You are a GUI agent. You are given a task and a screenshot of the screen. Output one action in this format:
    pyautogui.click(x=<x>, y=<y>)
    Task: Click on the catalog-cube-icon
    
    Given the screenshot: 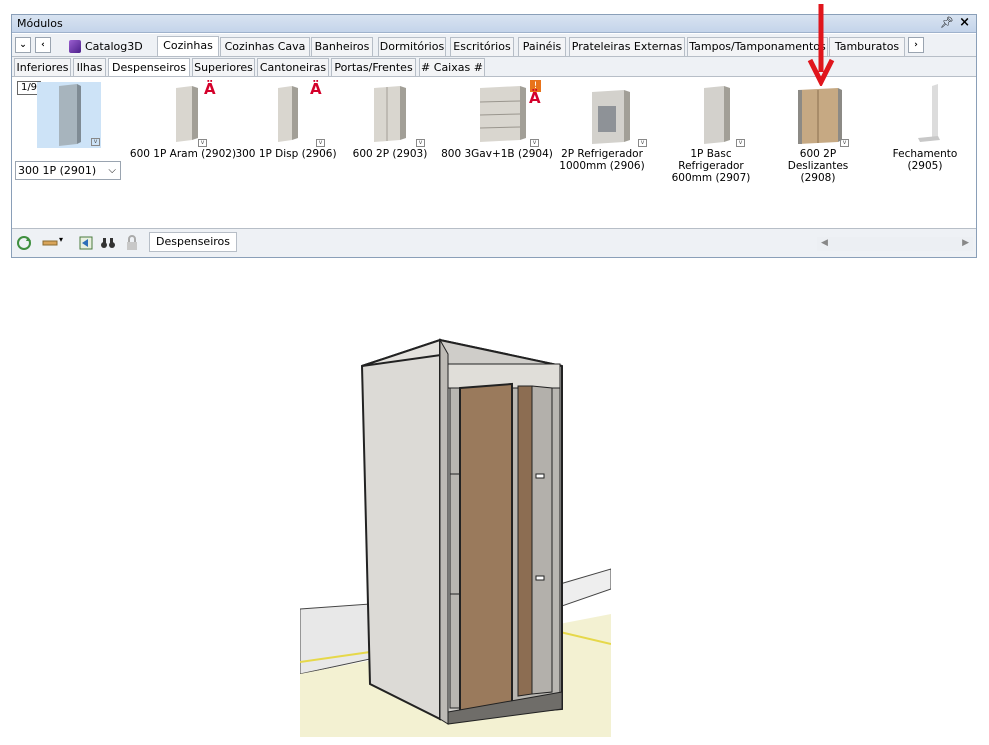 What is the action you would take?
    pyautogui.click(x=75, y=46)
    